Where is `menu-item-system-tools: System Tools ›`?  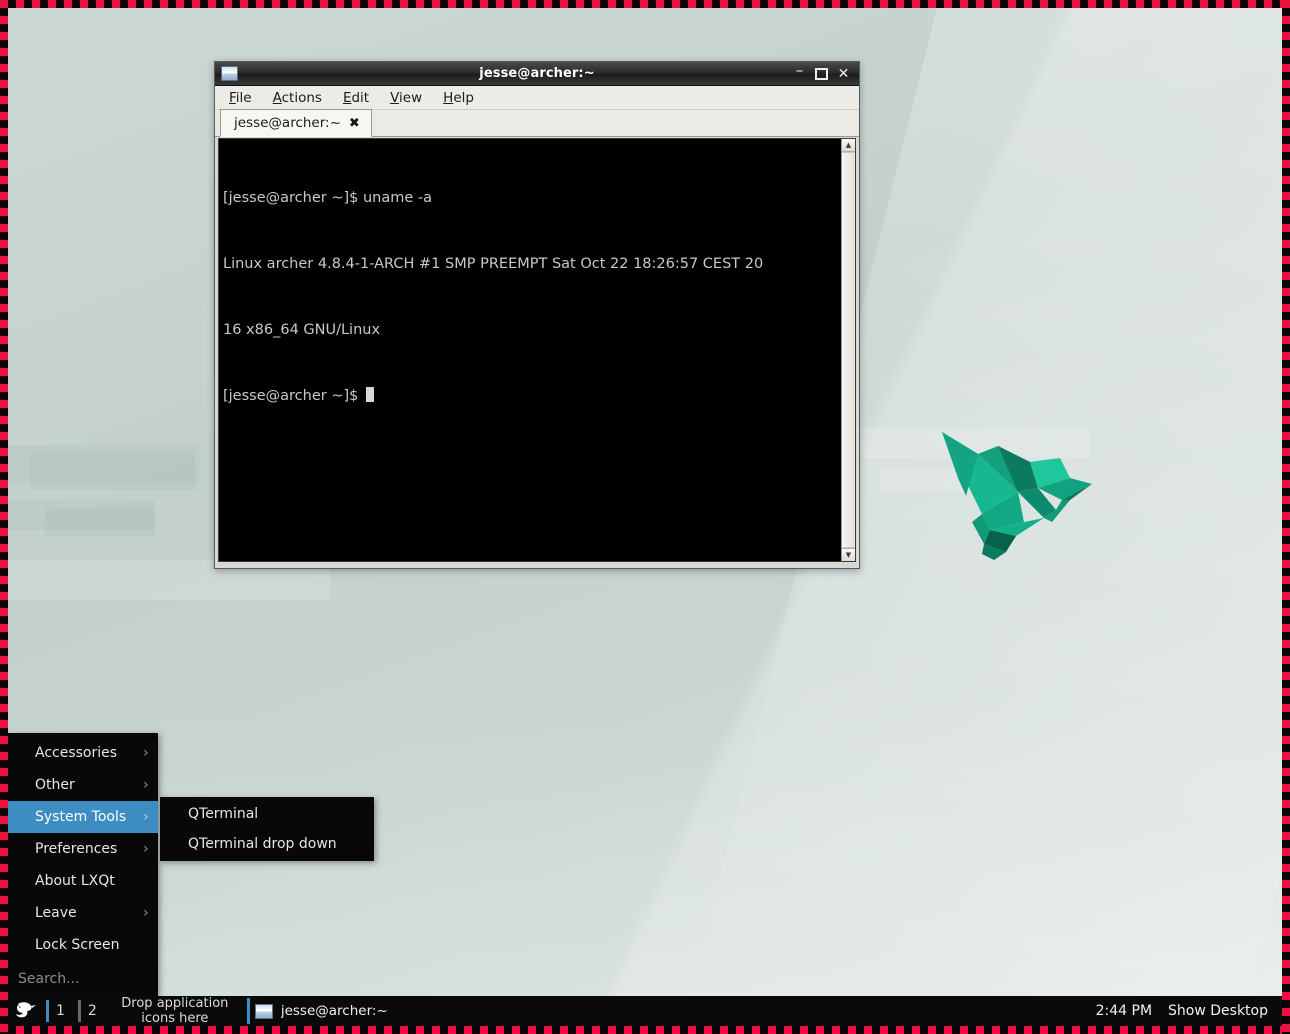 menu-item-system-tools: System Tools › is located at coordinates (82, 817).